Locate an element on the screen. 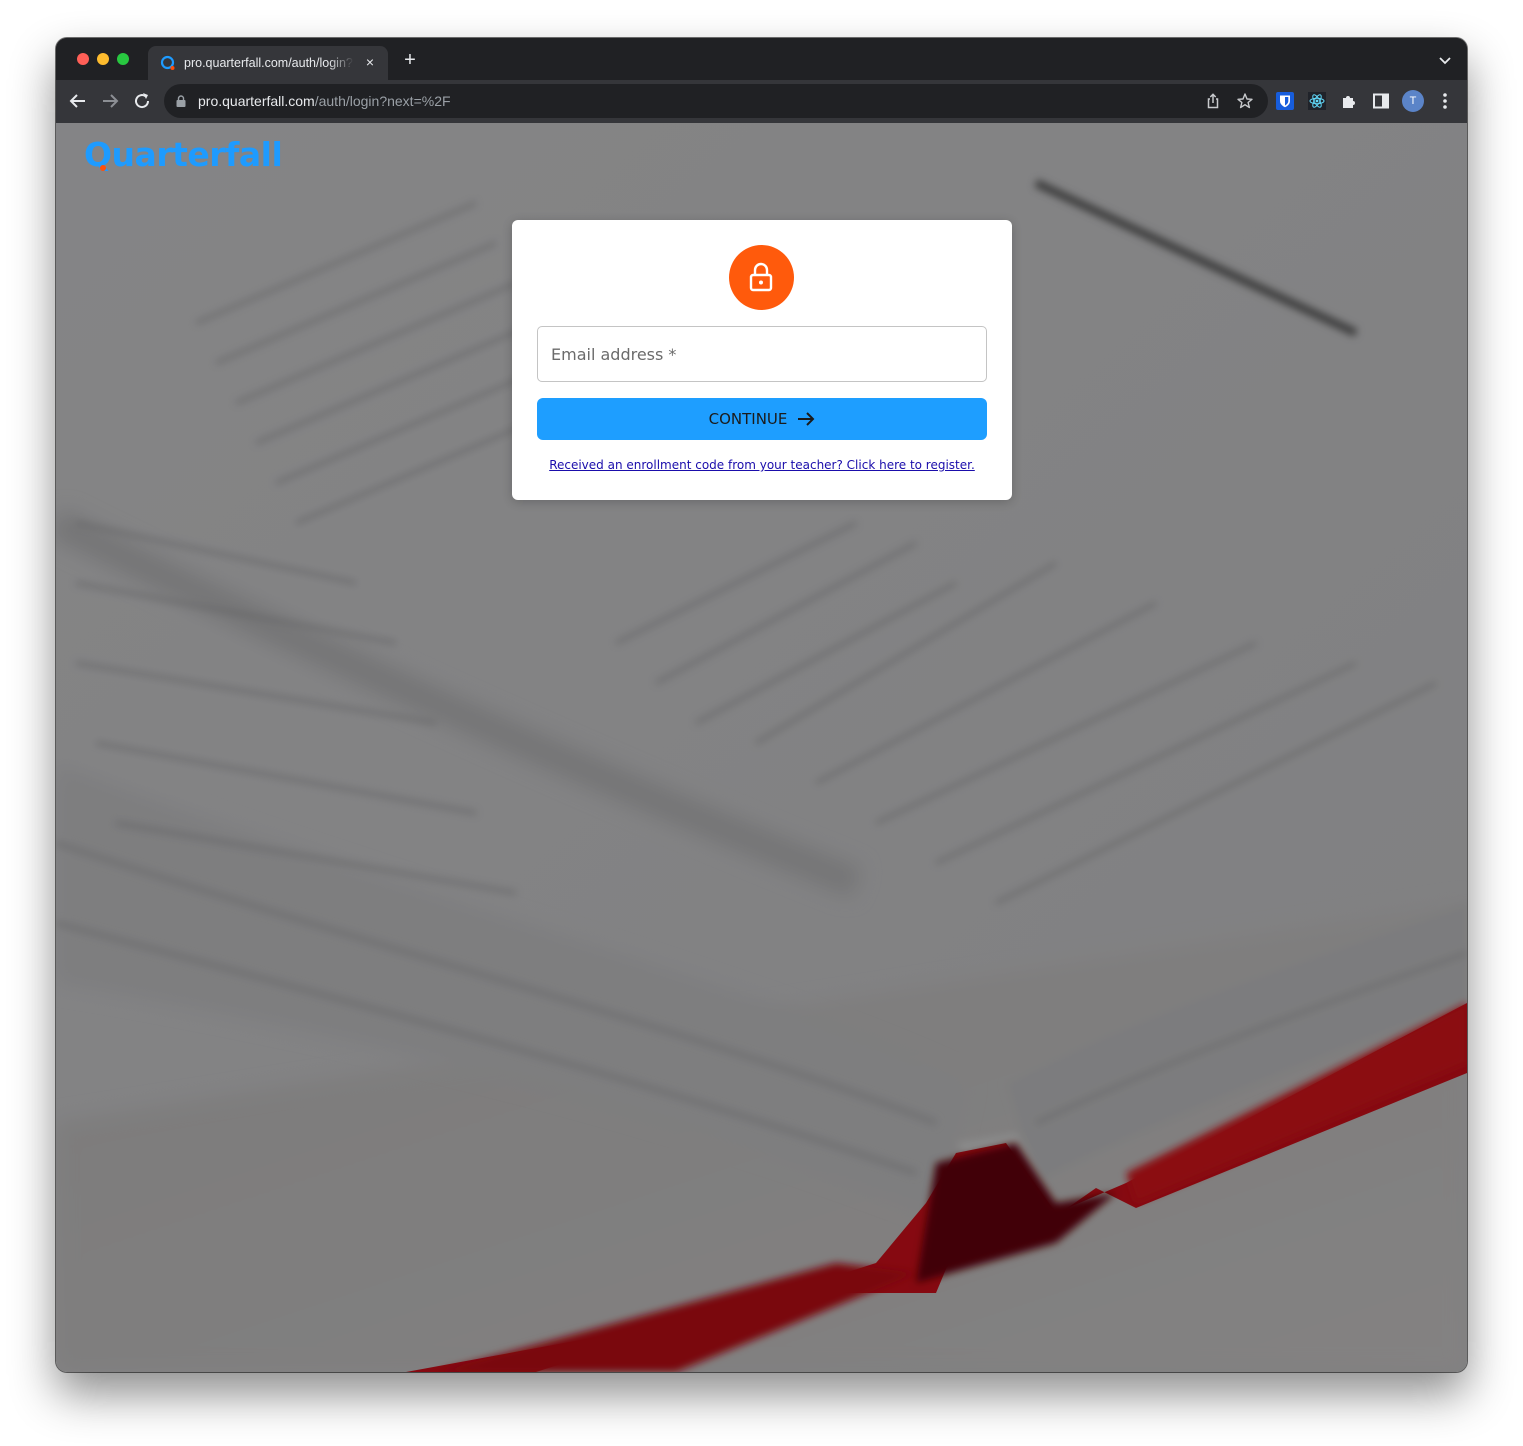 The width and height of the screenshot is (1523, 1446). continue-label: CONTINUE is located at coordinates (748, 419).